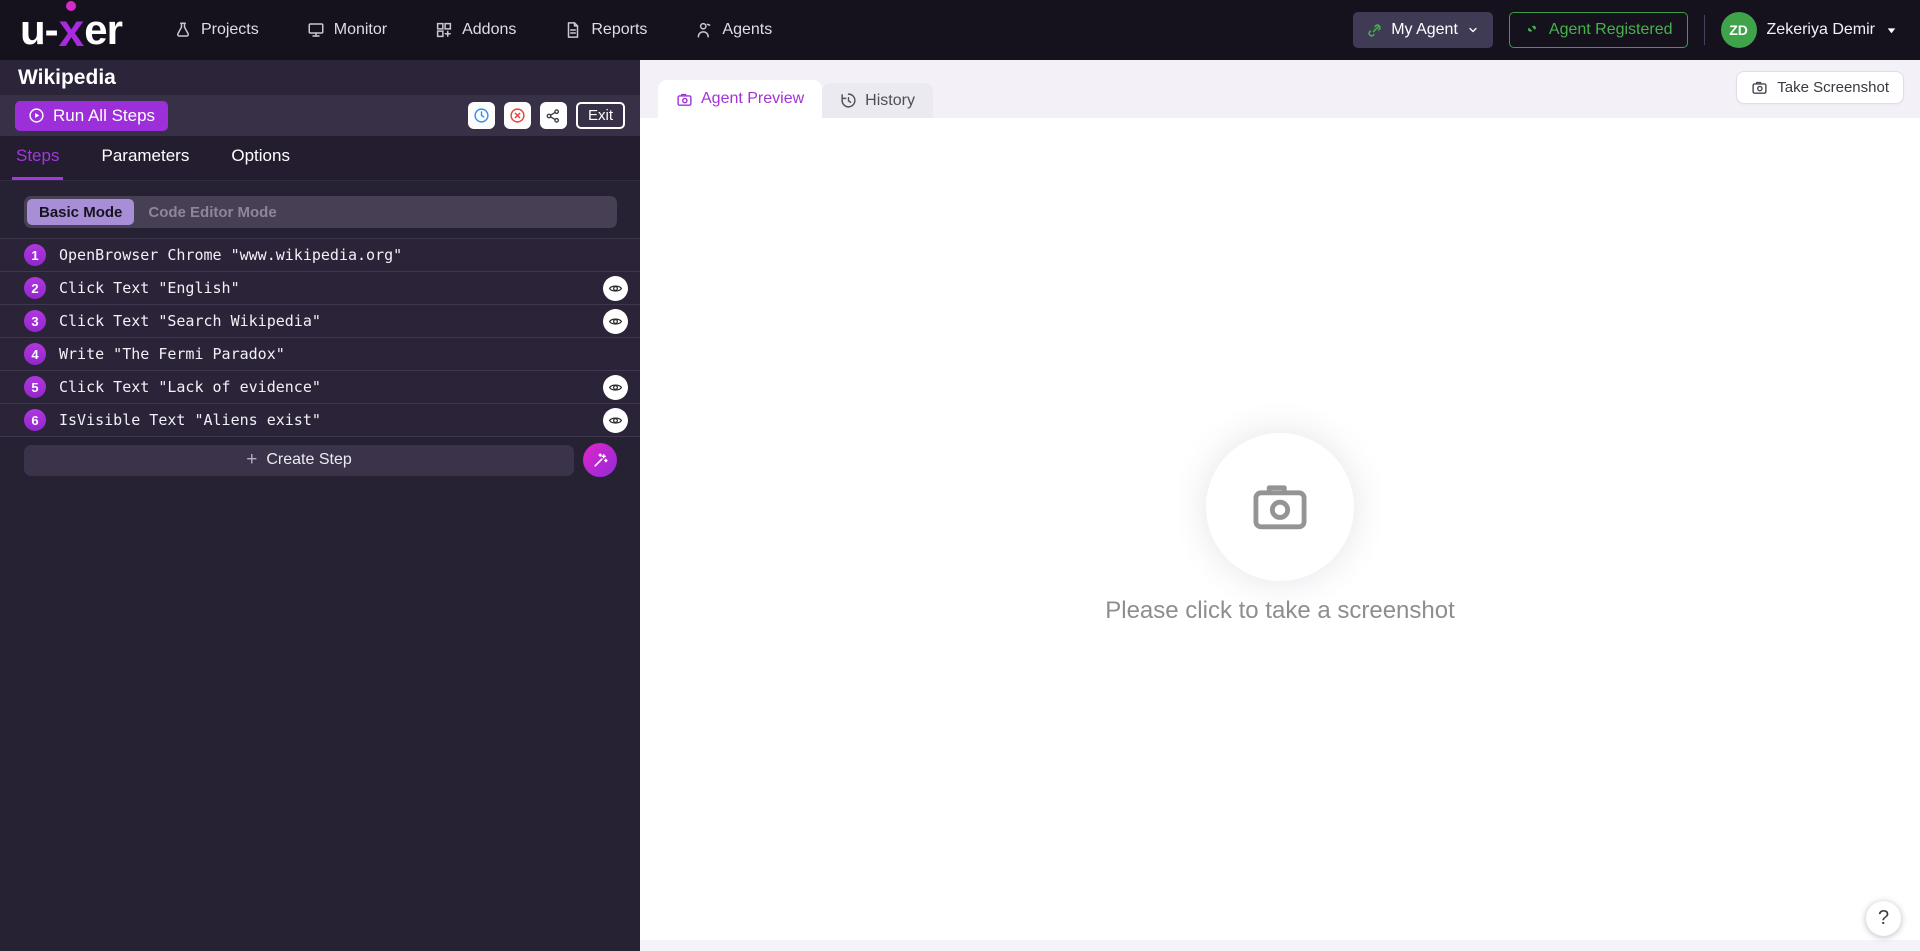 The height and width of the screenshot is (951, 1920). What do you see at coordinates (704, 30) in the screenshot?
I see `agent-person-icon` at bounding box center [704, 30].